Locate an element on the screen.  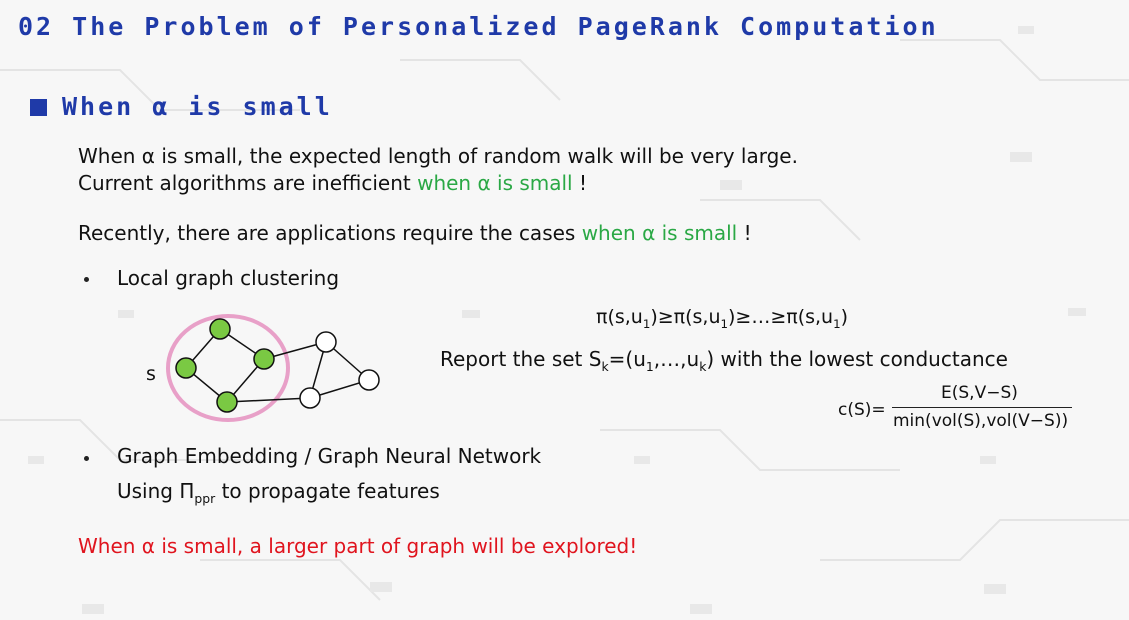
ordering-part-3: )≥…≥π(s,u is located at coordinates (781, 317).